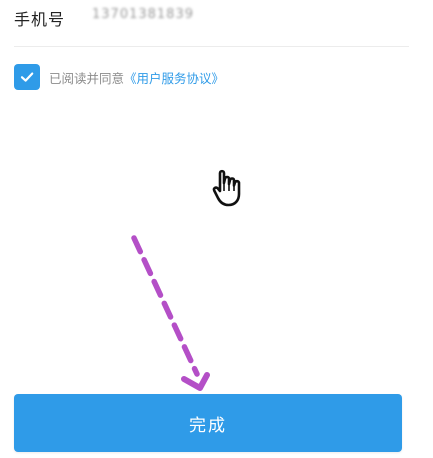 Image resolution: width=433 pixels, height=458 pixels. I want to click on hand-cursor-icon, so click(226, 188).